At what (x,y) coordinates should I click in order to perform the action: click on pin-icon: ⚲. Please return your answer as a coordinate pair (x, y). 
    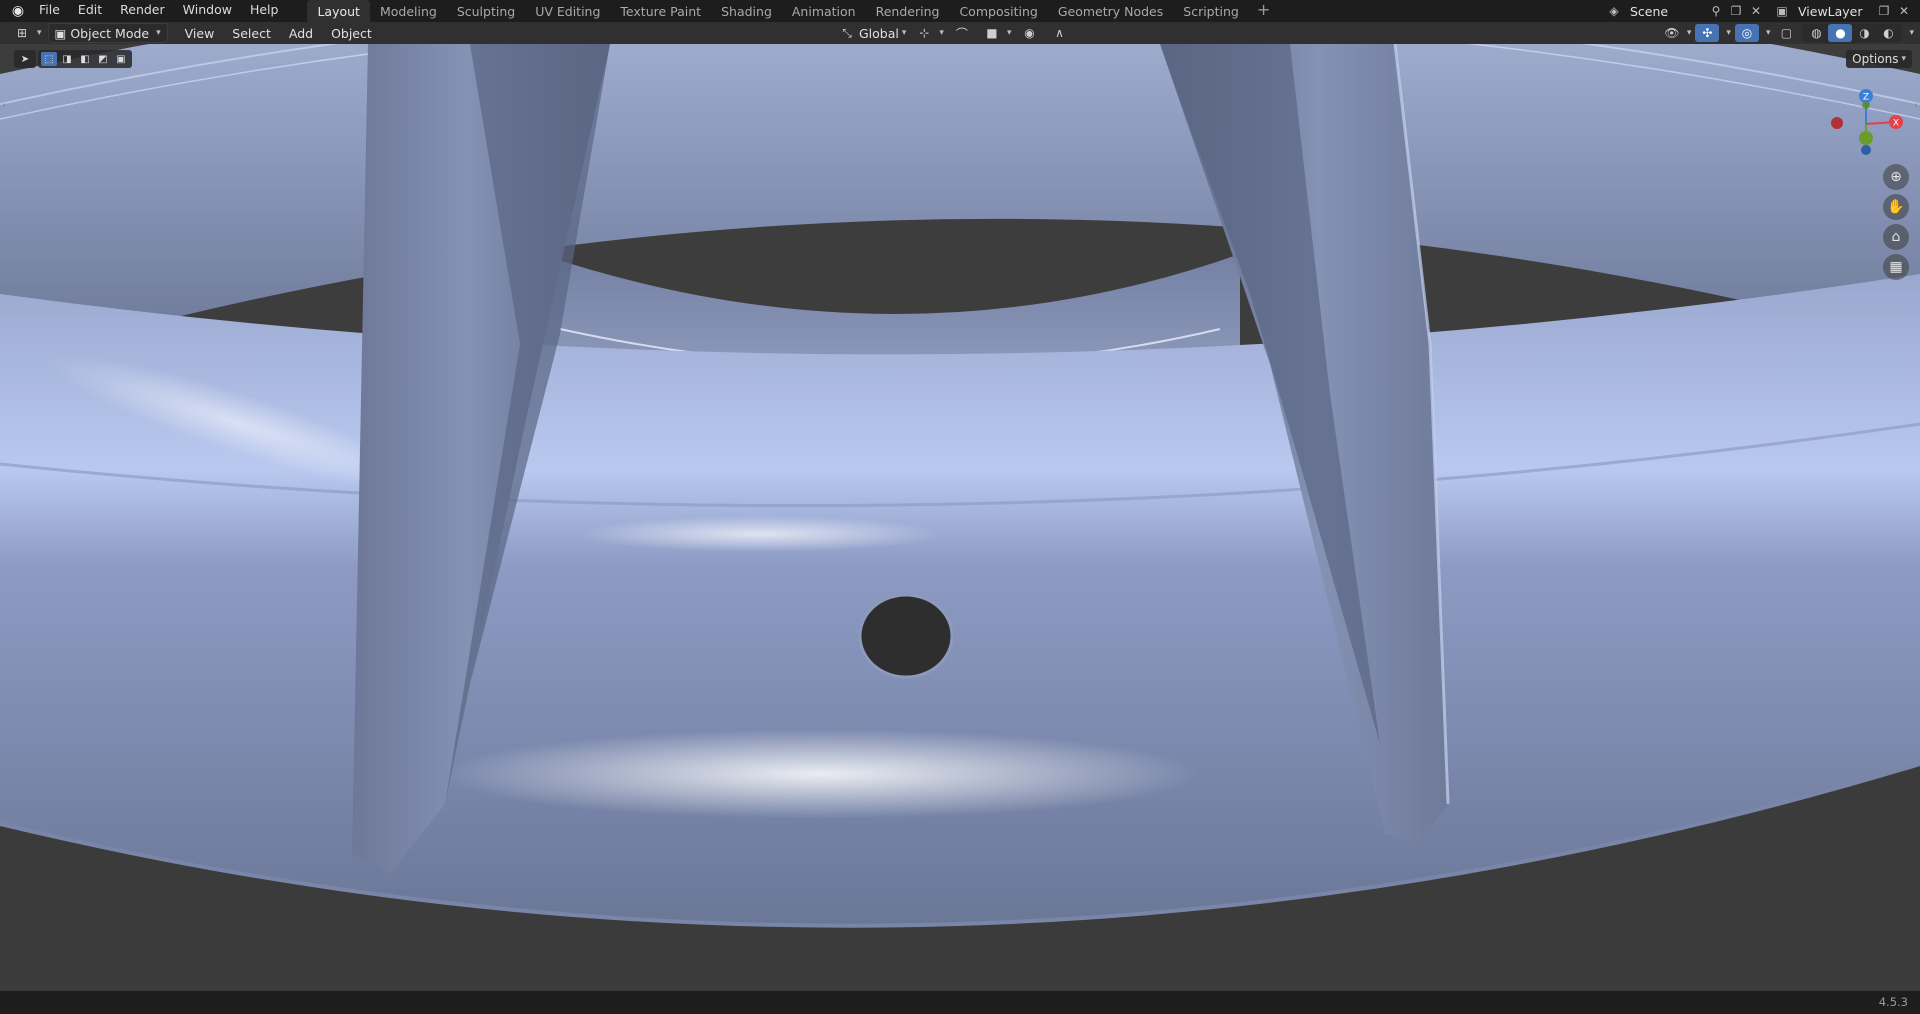
    Looking at the image, I should click on (1716, 11).